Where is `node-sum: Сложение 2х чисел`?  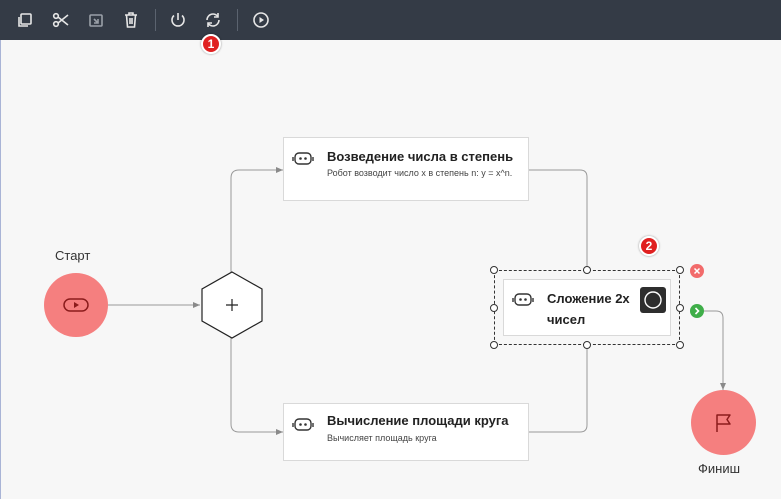 node-sum: Сложение 2х чисел is located at coordinates (587, 307).